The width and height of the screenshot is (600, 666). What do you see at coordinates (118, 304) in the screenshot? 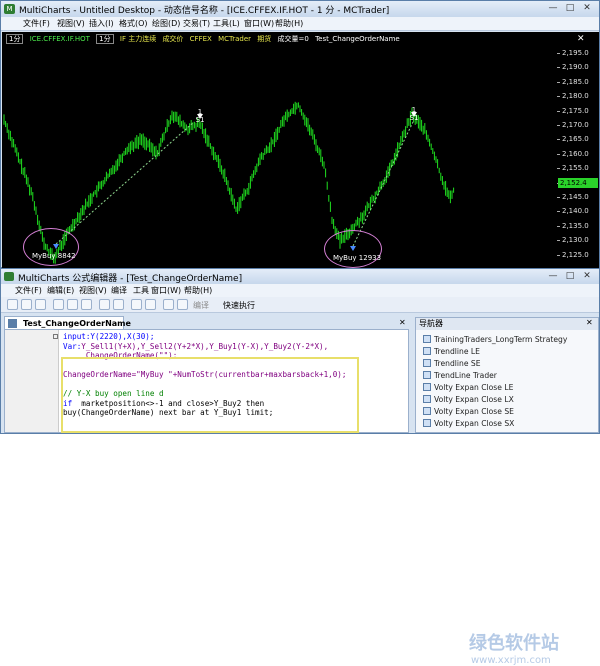
I see `redo-icon` at bounding box center [118, 304].